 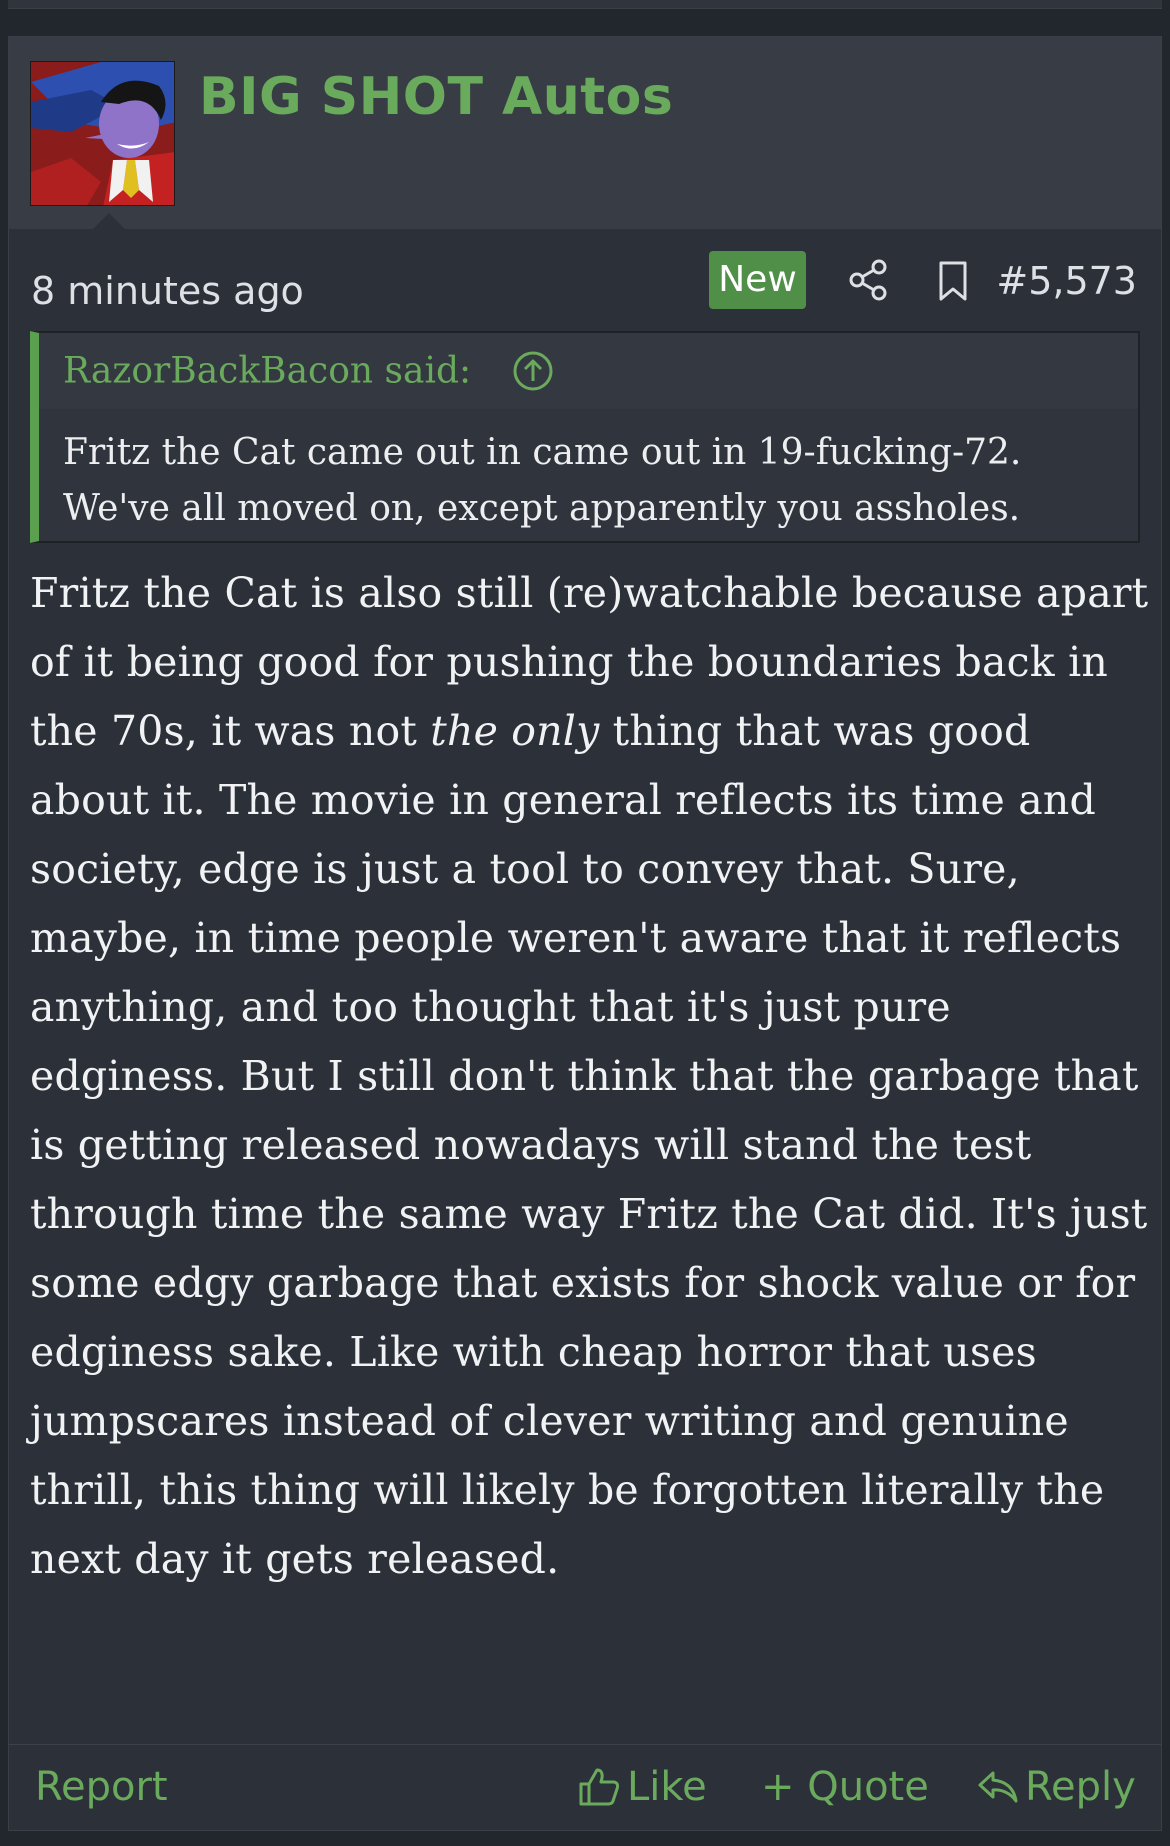 I want to click on post-meta-row: 8 minutes ago, so click(x=585, y=277).